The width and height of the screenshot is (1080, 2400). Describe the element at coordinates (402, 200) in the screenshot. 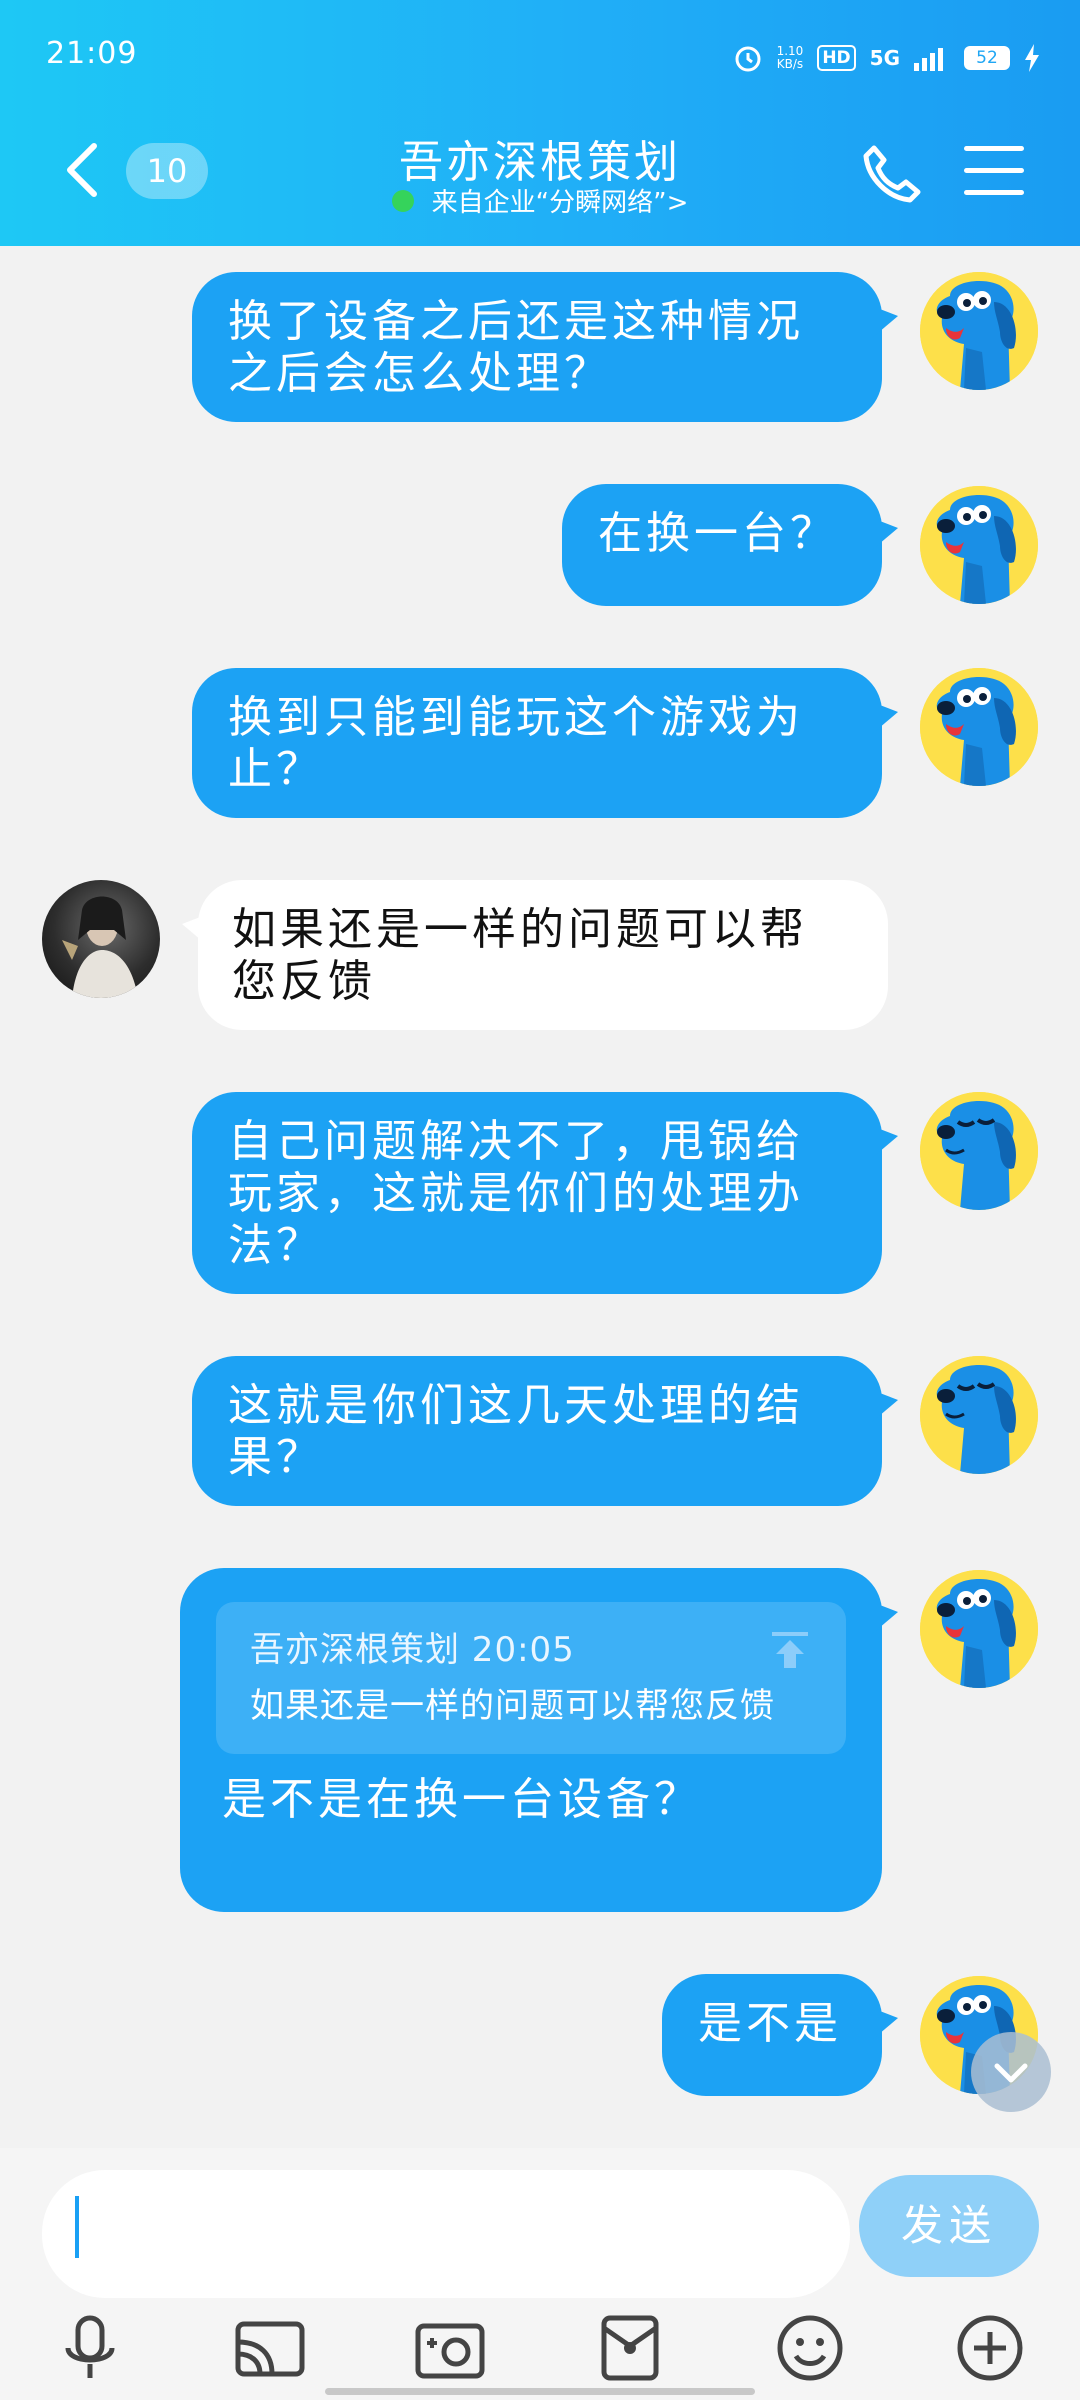

I see `online-status-dot` at that location.